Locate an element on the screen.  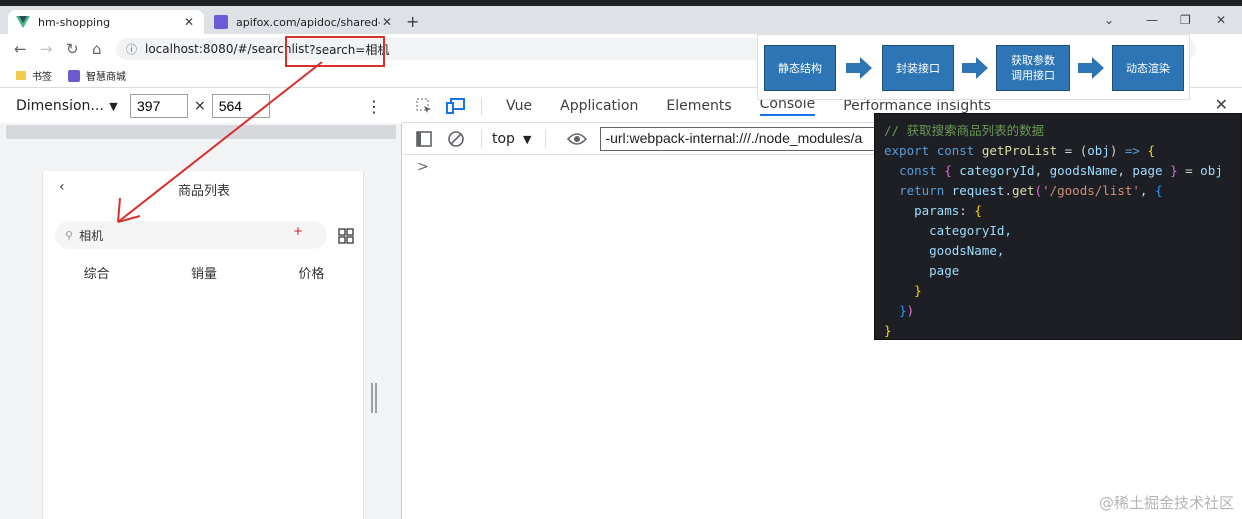
url-highlight-box is located at coordinates (335, 51).